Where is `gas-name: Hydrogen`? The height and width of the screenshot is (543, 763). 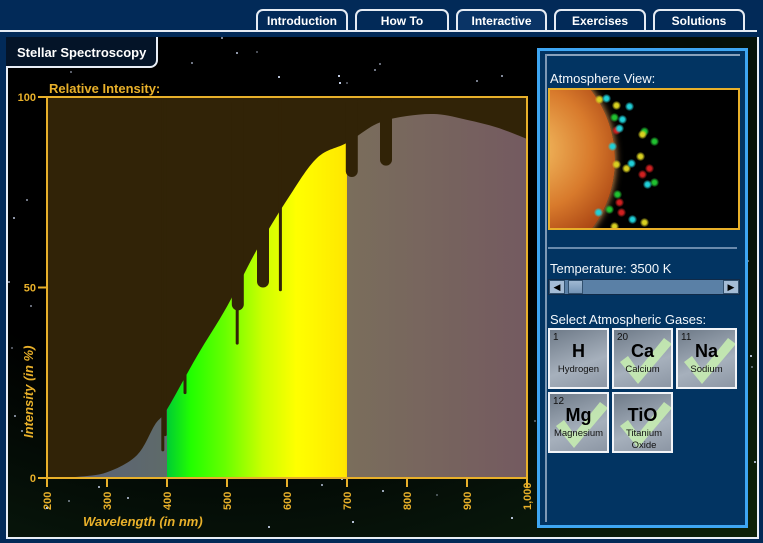 gas-name: Hydrogen is located at coordinates (578, 369).